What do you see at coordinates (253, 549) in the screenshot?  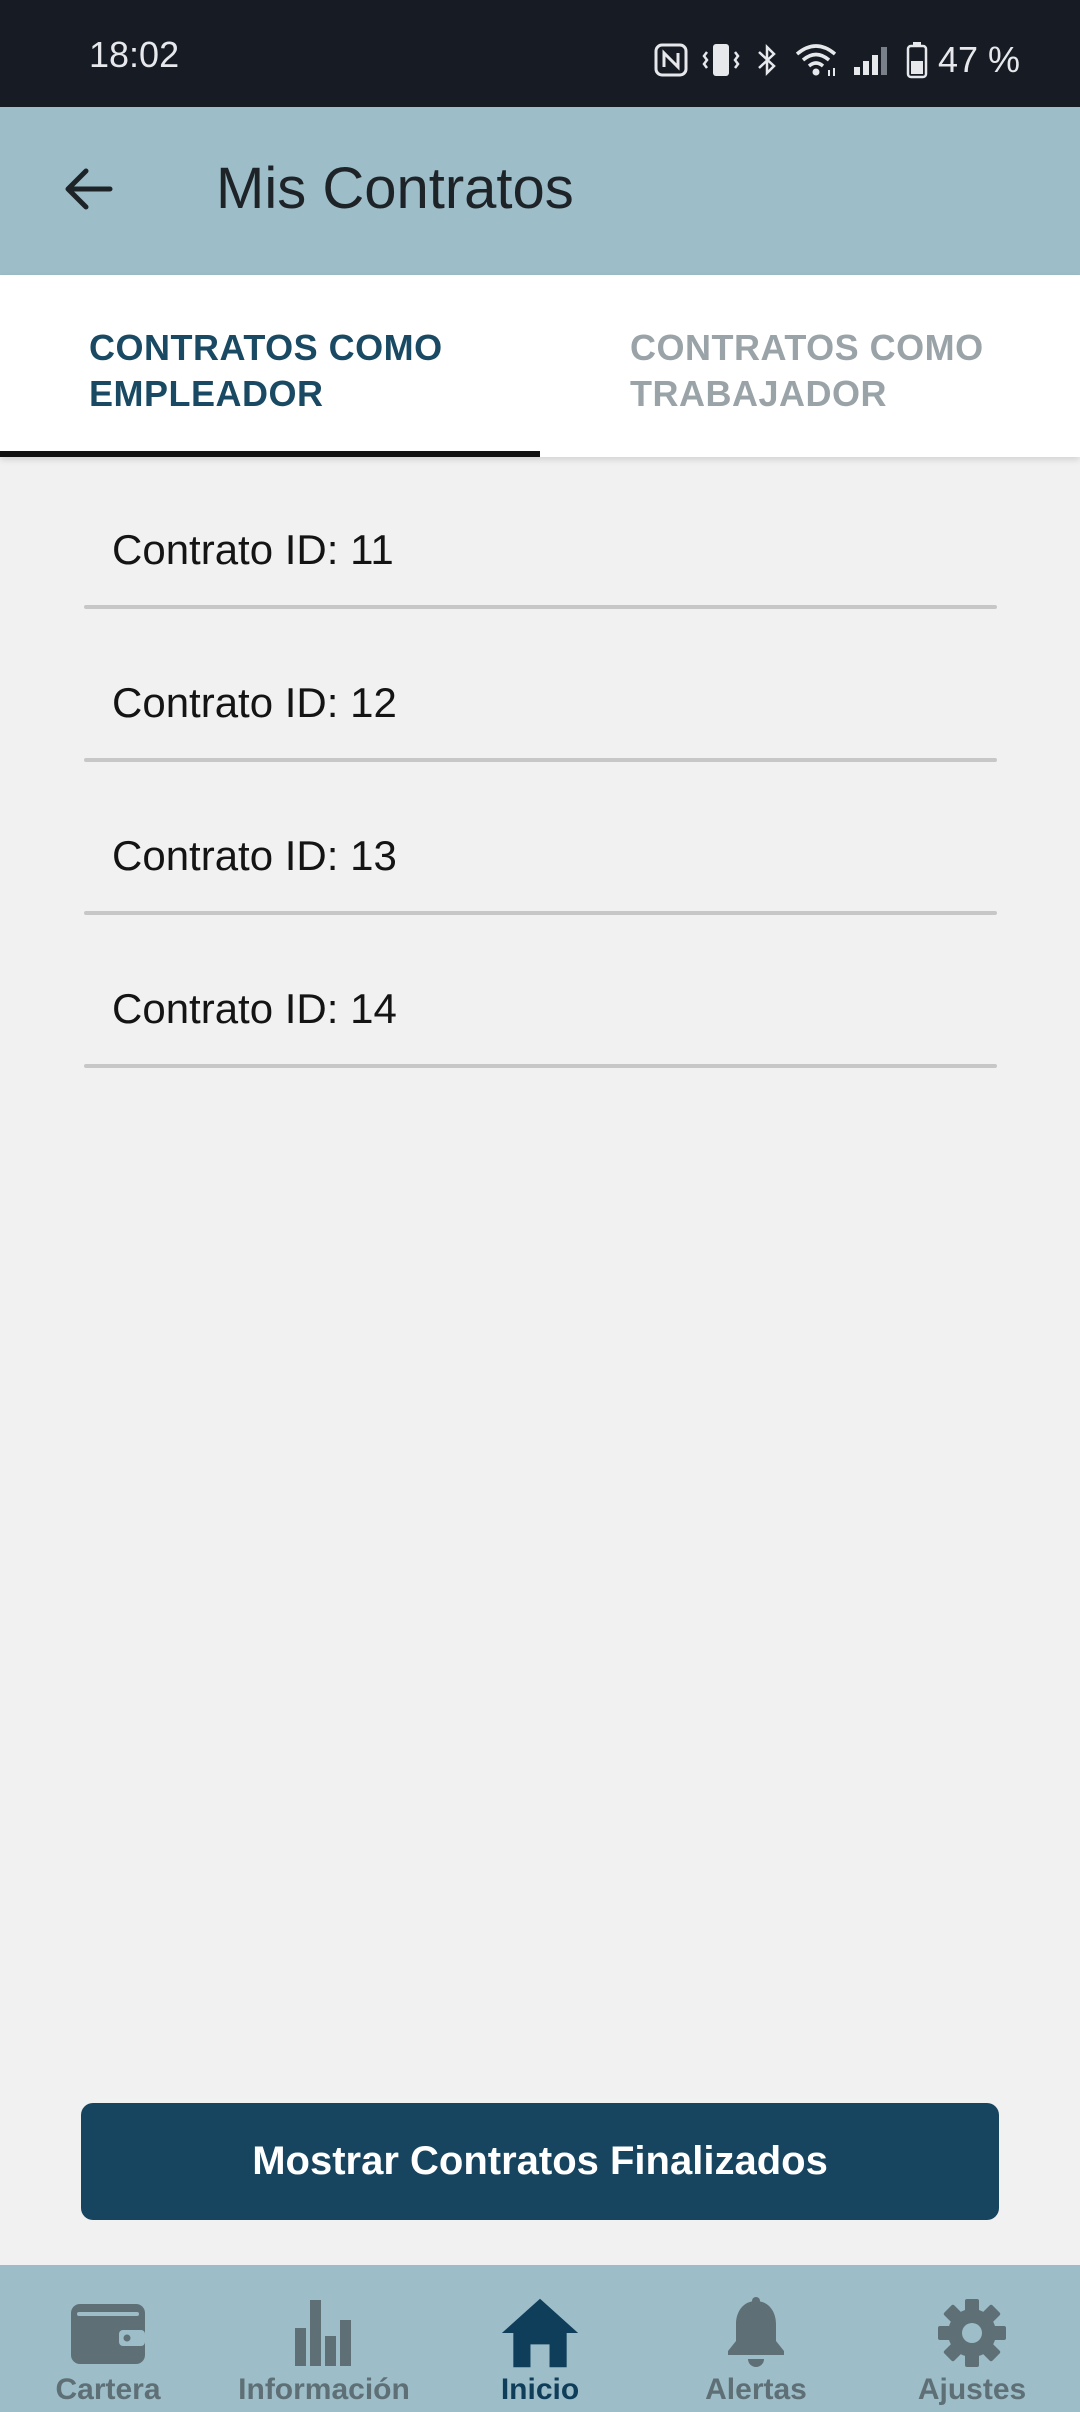 I see `contract-label: Contrato ID: 11` at bounding box center [253, 549].